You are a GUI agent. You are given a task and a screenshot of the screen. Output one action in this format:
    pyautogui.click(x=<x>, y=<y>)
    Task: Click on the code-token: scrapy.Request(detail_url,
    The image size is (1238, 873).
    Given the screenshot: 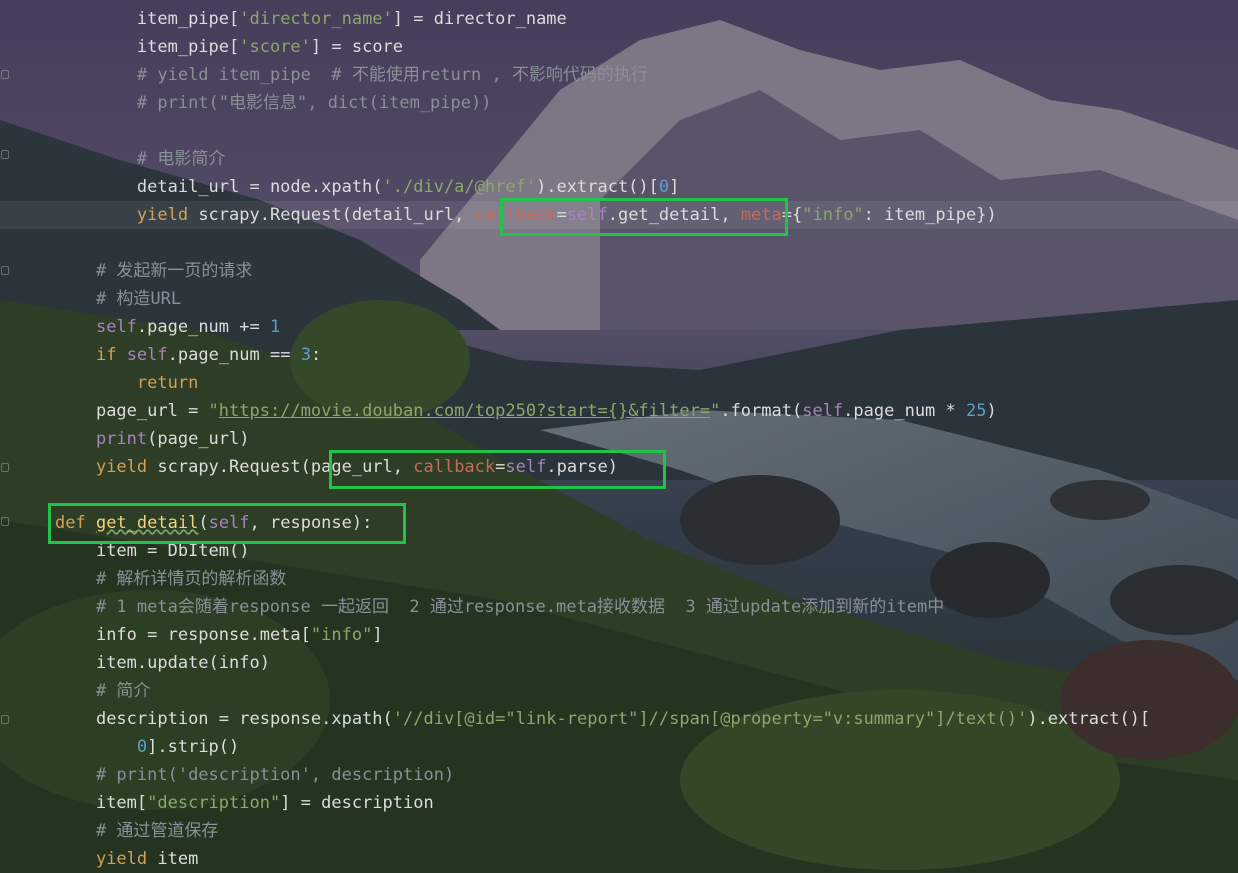 What is the action you would take?
    pyautogui.click(x=331, y=215)
    